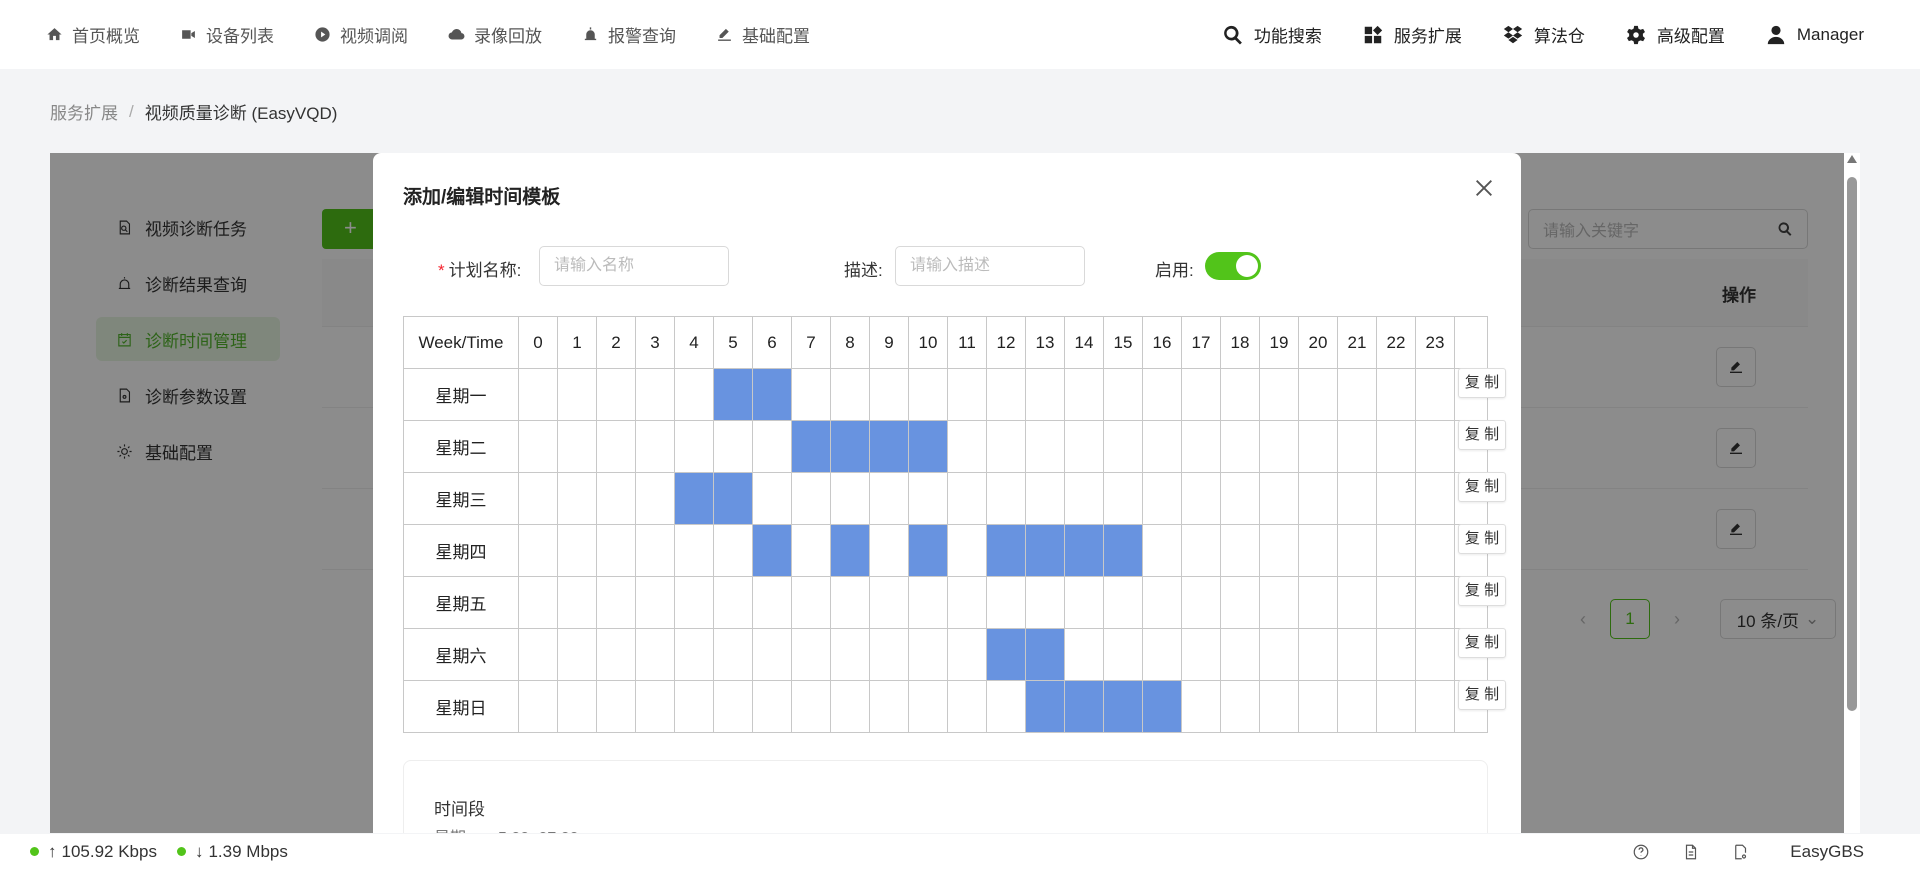 The image size is (1920, 869). What do you see at coordinates (1272, 34) in the screenshot?
I see `nav-search: 功能搜索` at bounding box center [1272, 34].